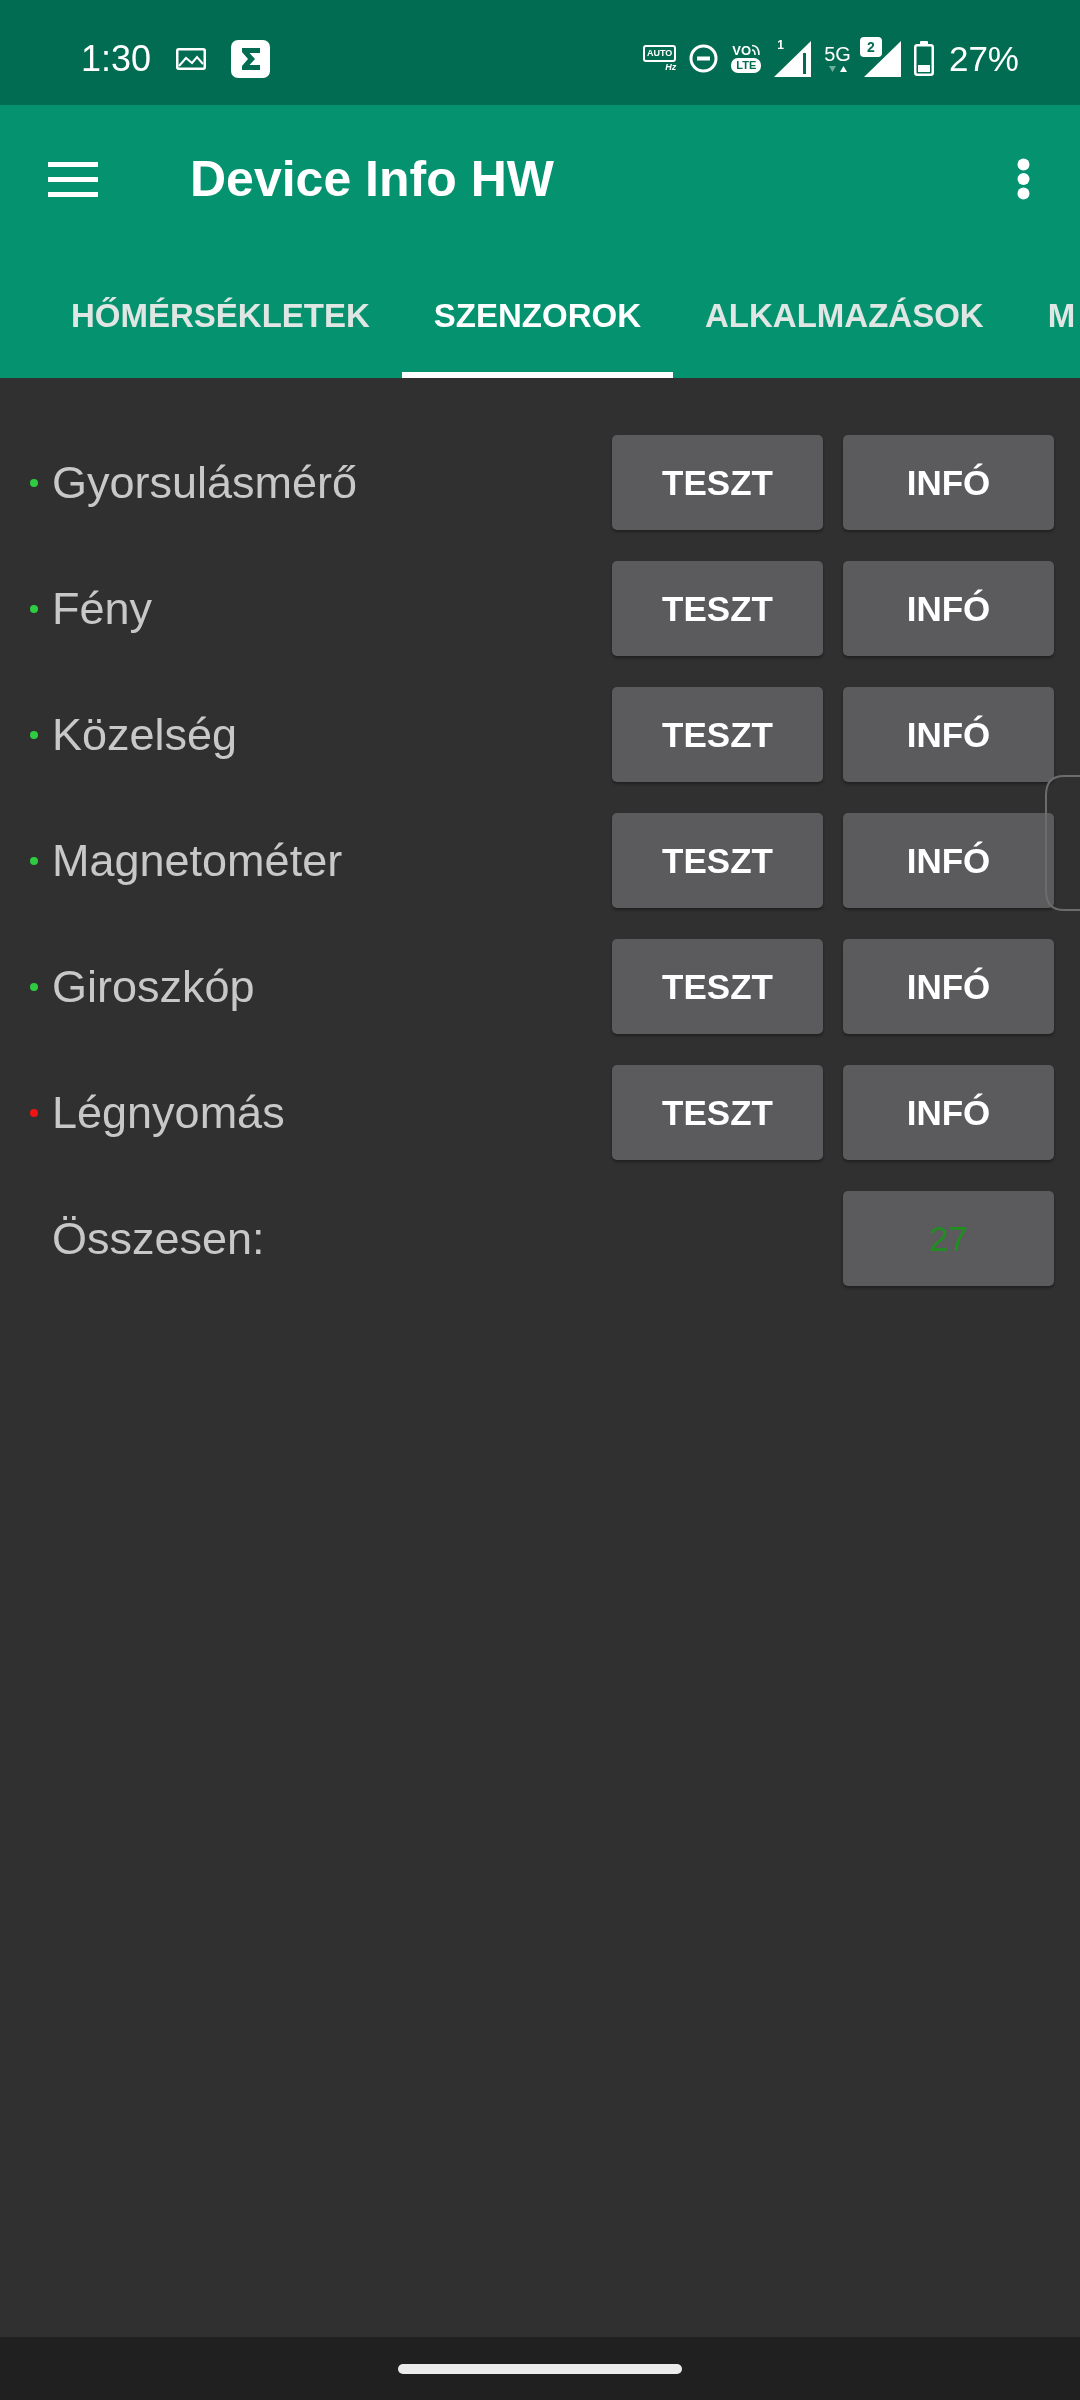 Image resolution: width=1080 pixels, height=2400 pixels. What do you see at coordinates (116, 58) in the screenshot?
I see `clock: 1:30` at bounding box center [116, 58].